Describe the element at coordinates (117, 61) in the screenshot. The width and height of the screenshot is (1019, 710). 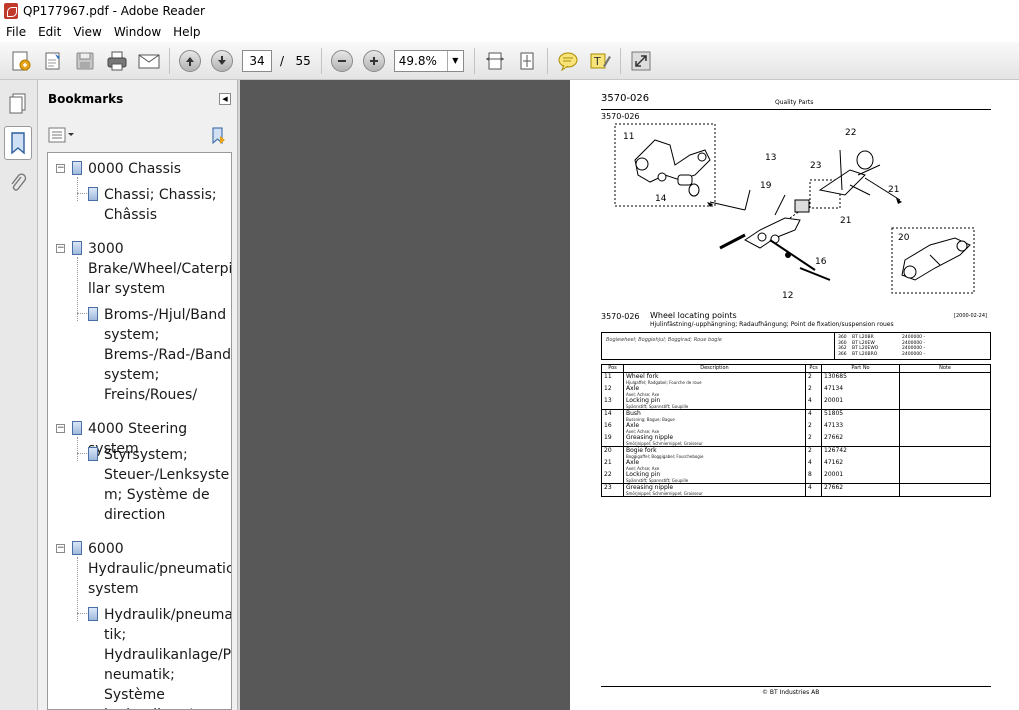
I see `print-icon` at that location.